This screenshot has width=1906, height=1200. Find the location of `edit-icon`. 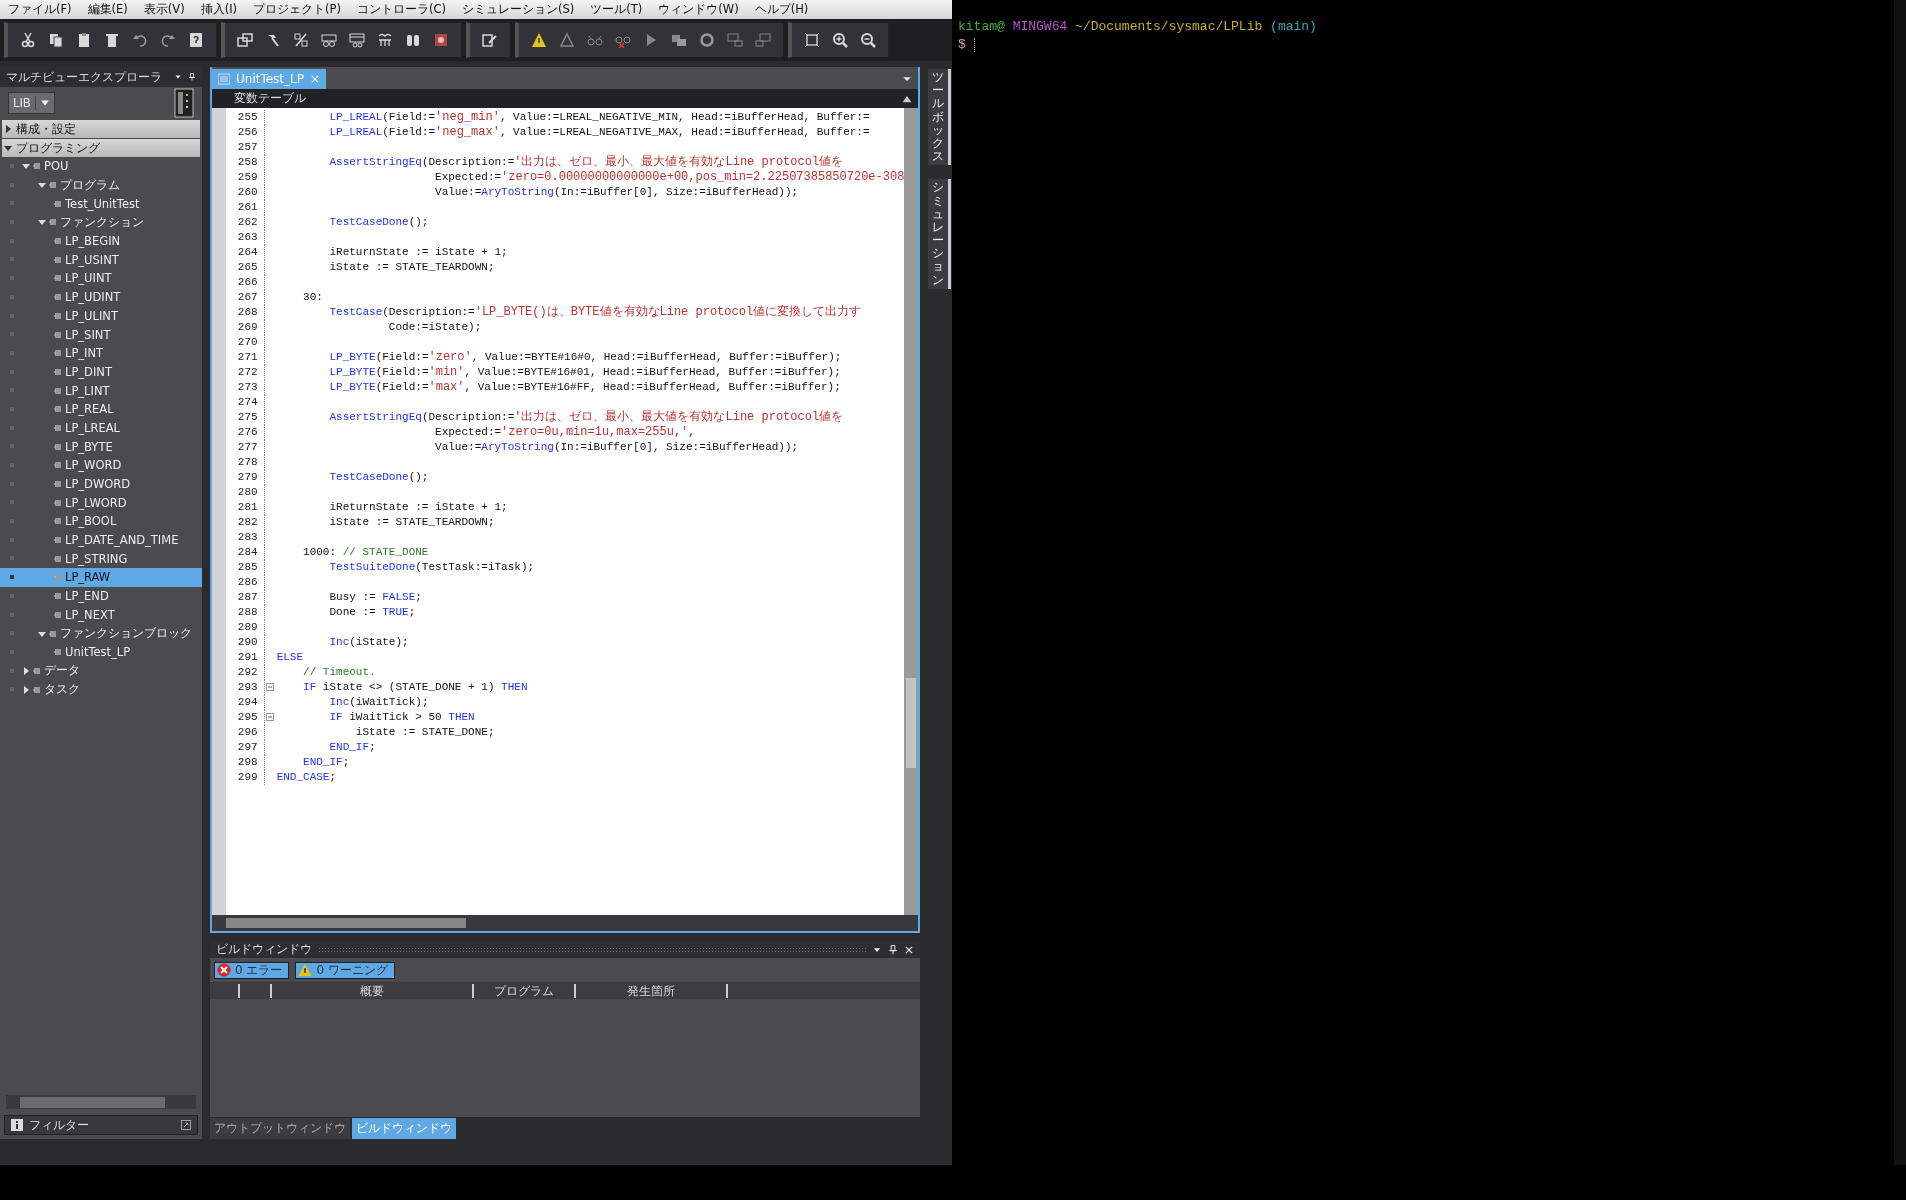

edit-icon is located at coordinates (490, 40).